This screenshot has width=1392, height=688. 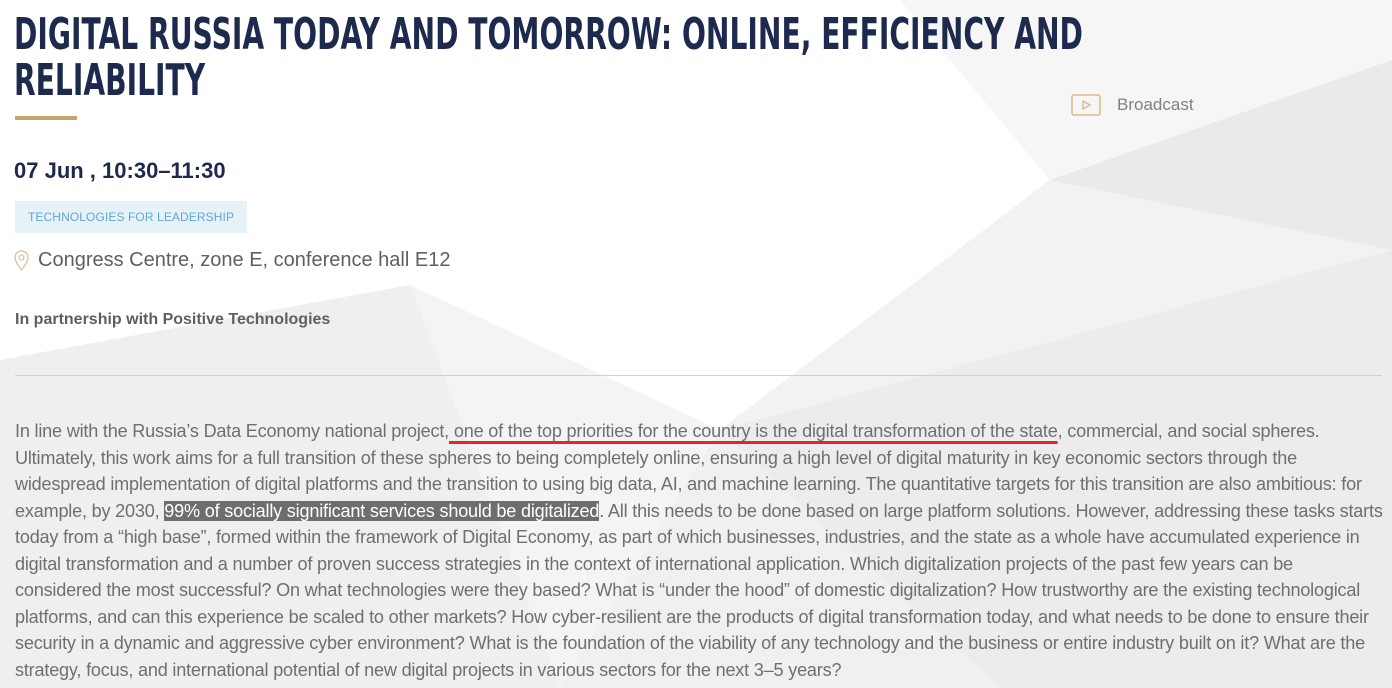 I want to click on broadcast-label: Broadcast, so click(x=1155, y=104).